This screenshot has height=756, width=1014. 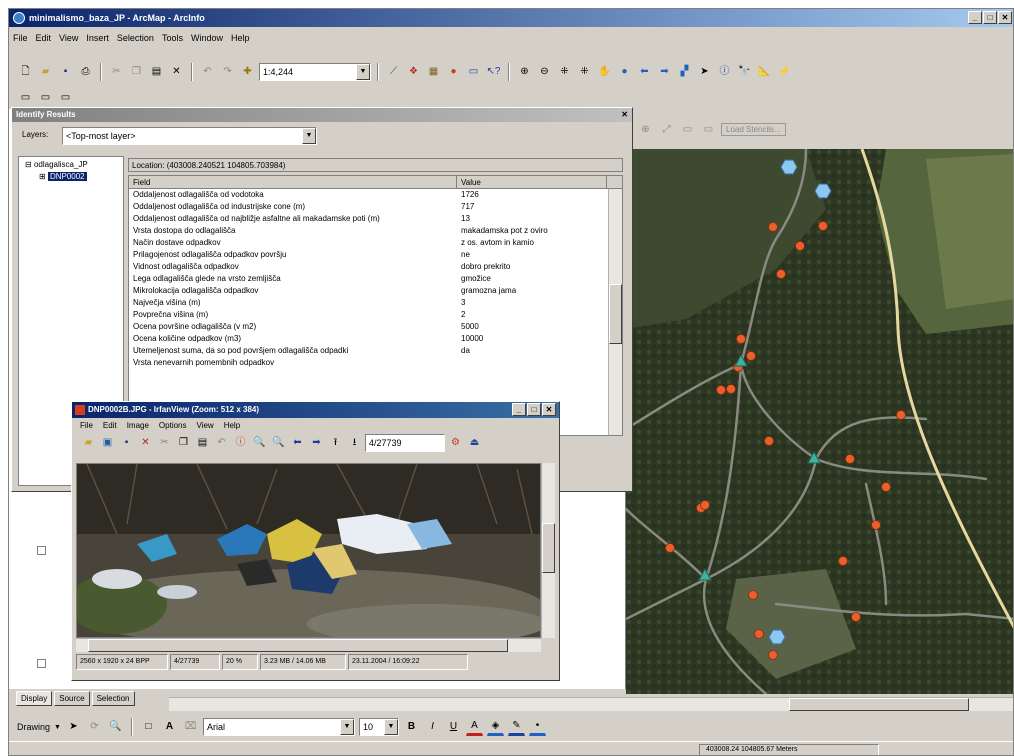 I want to click on zoom-icon: 🔍, so click(x=115, y=727).